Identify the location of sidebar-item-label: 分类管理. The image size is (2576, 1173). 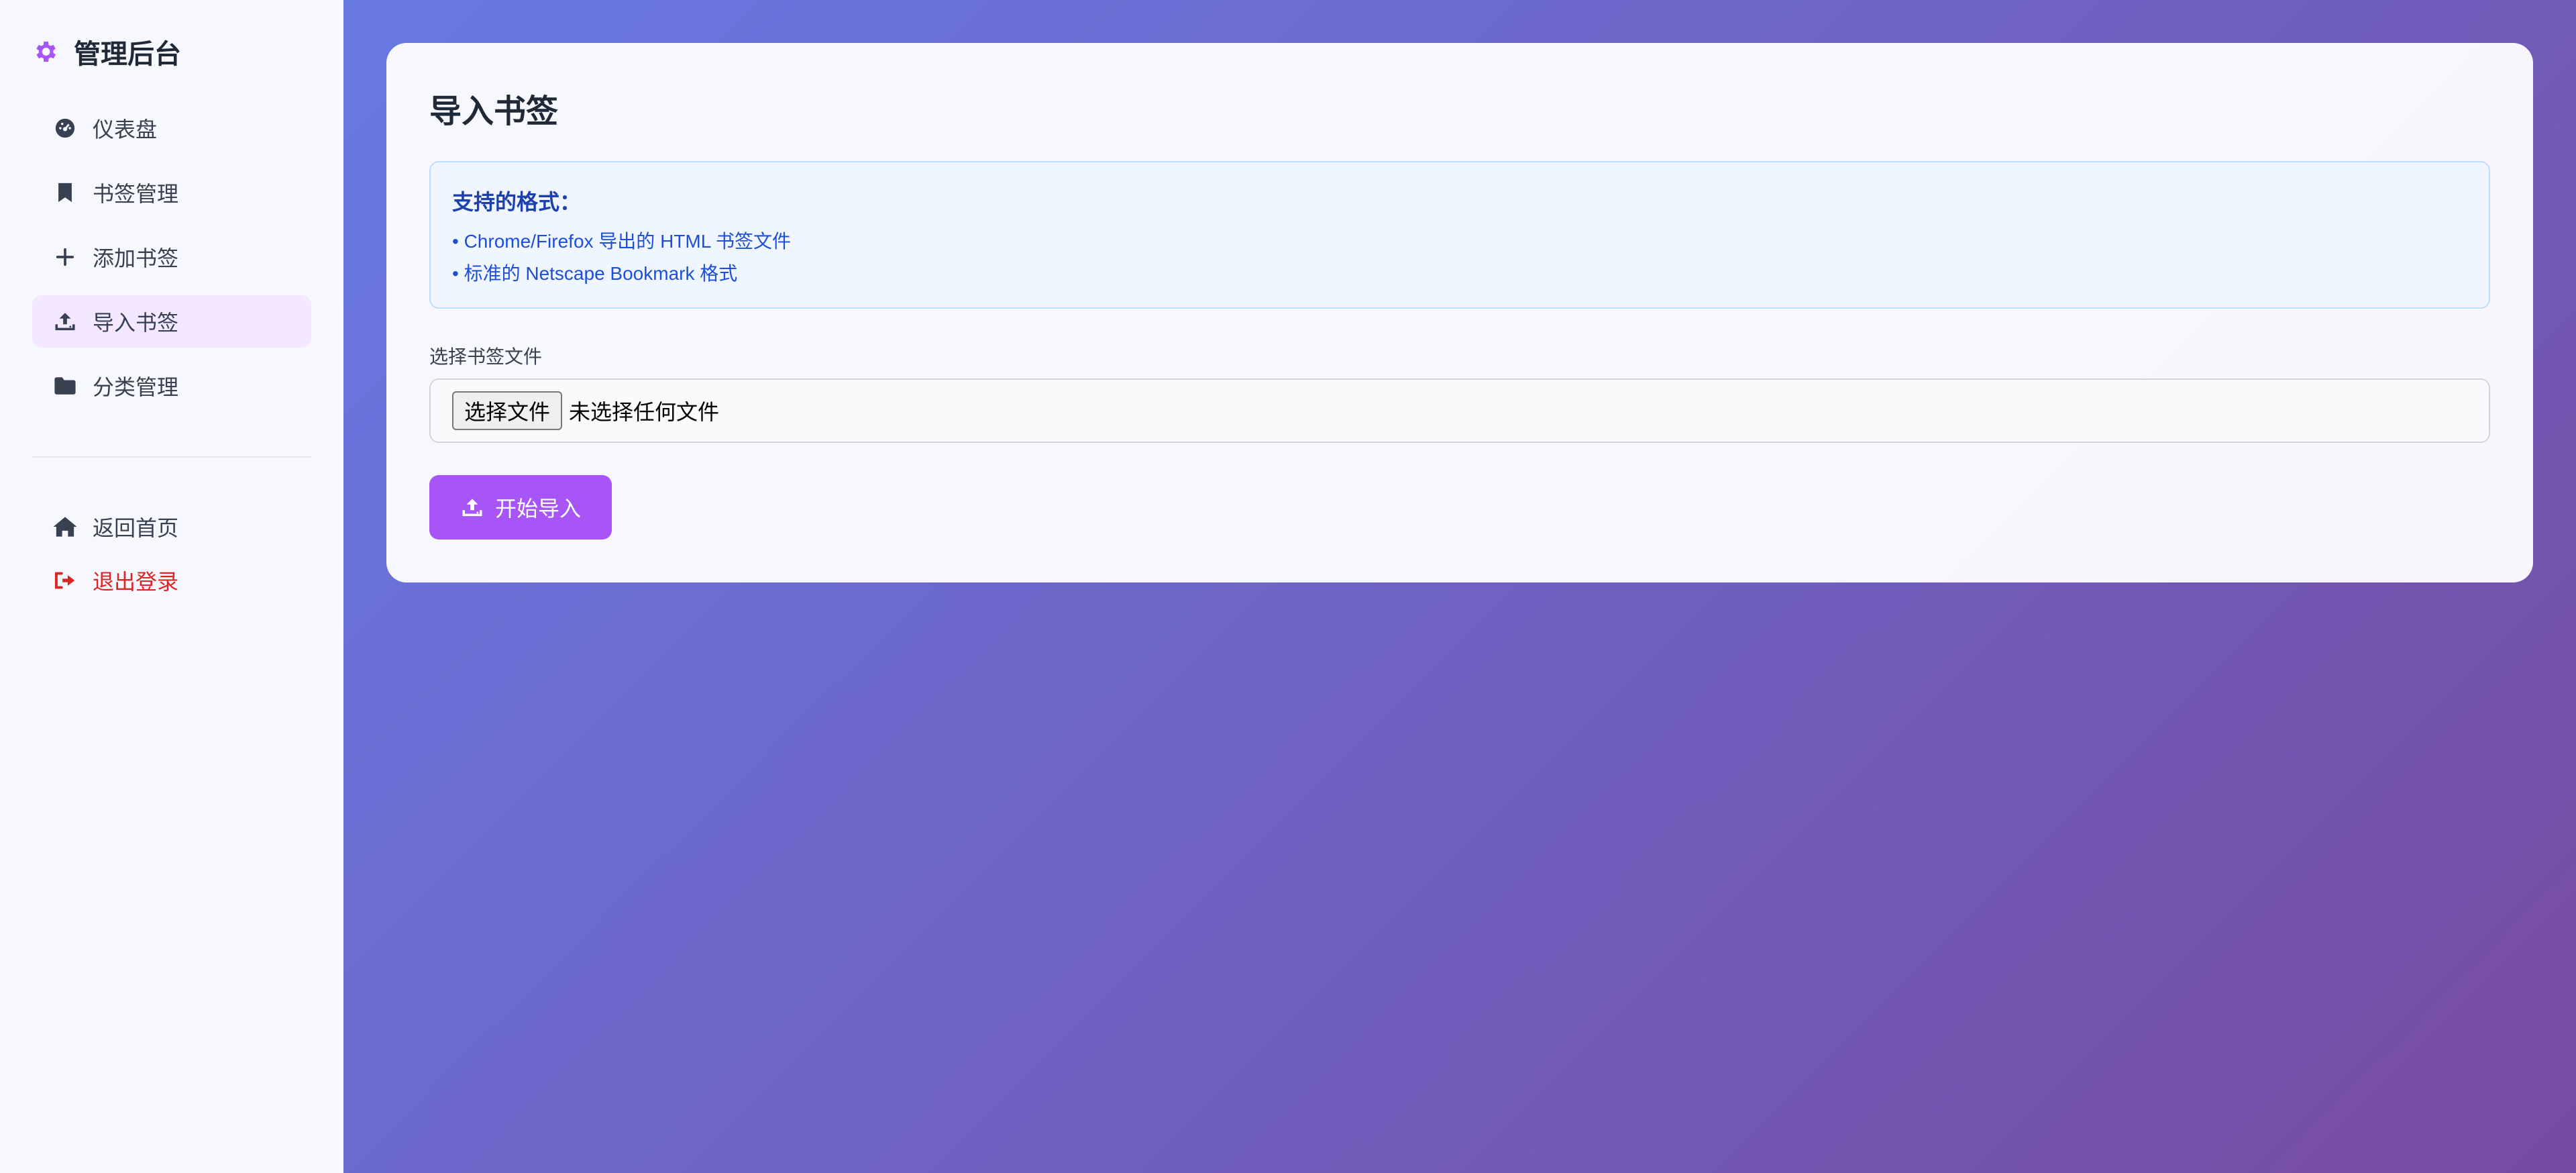
(136, 387).